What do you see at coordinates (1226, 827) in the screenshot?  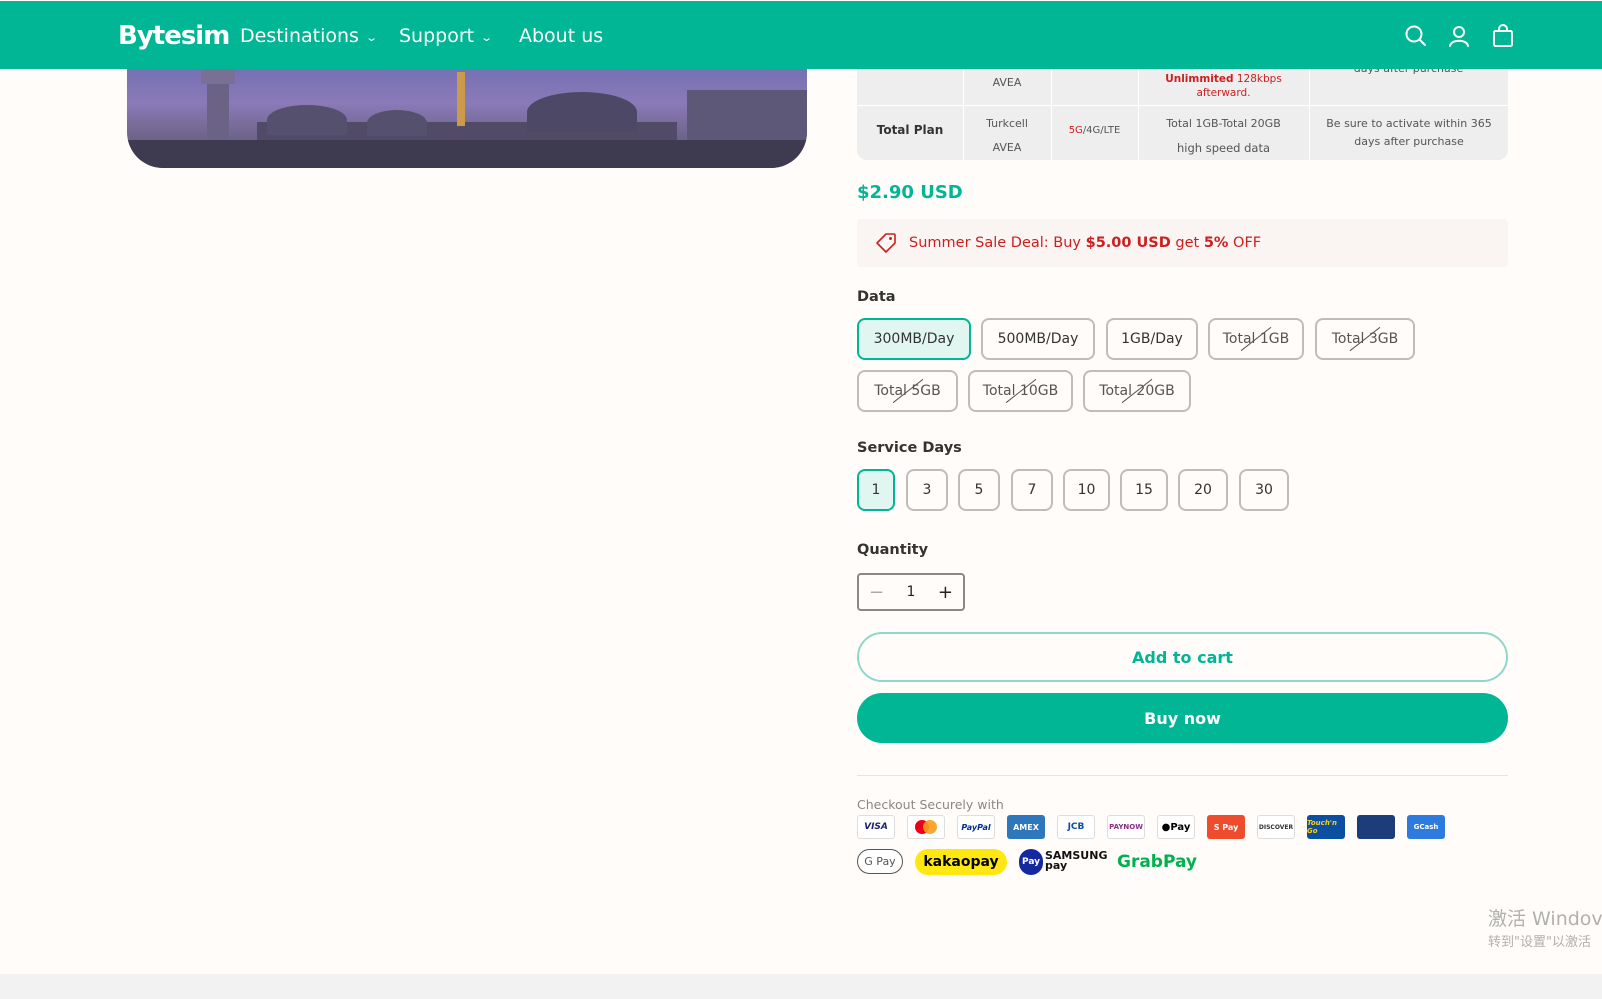 I see `shopeepay-logo: S Pay` at bounding box center [1226, 827].